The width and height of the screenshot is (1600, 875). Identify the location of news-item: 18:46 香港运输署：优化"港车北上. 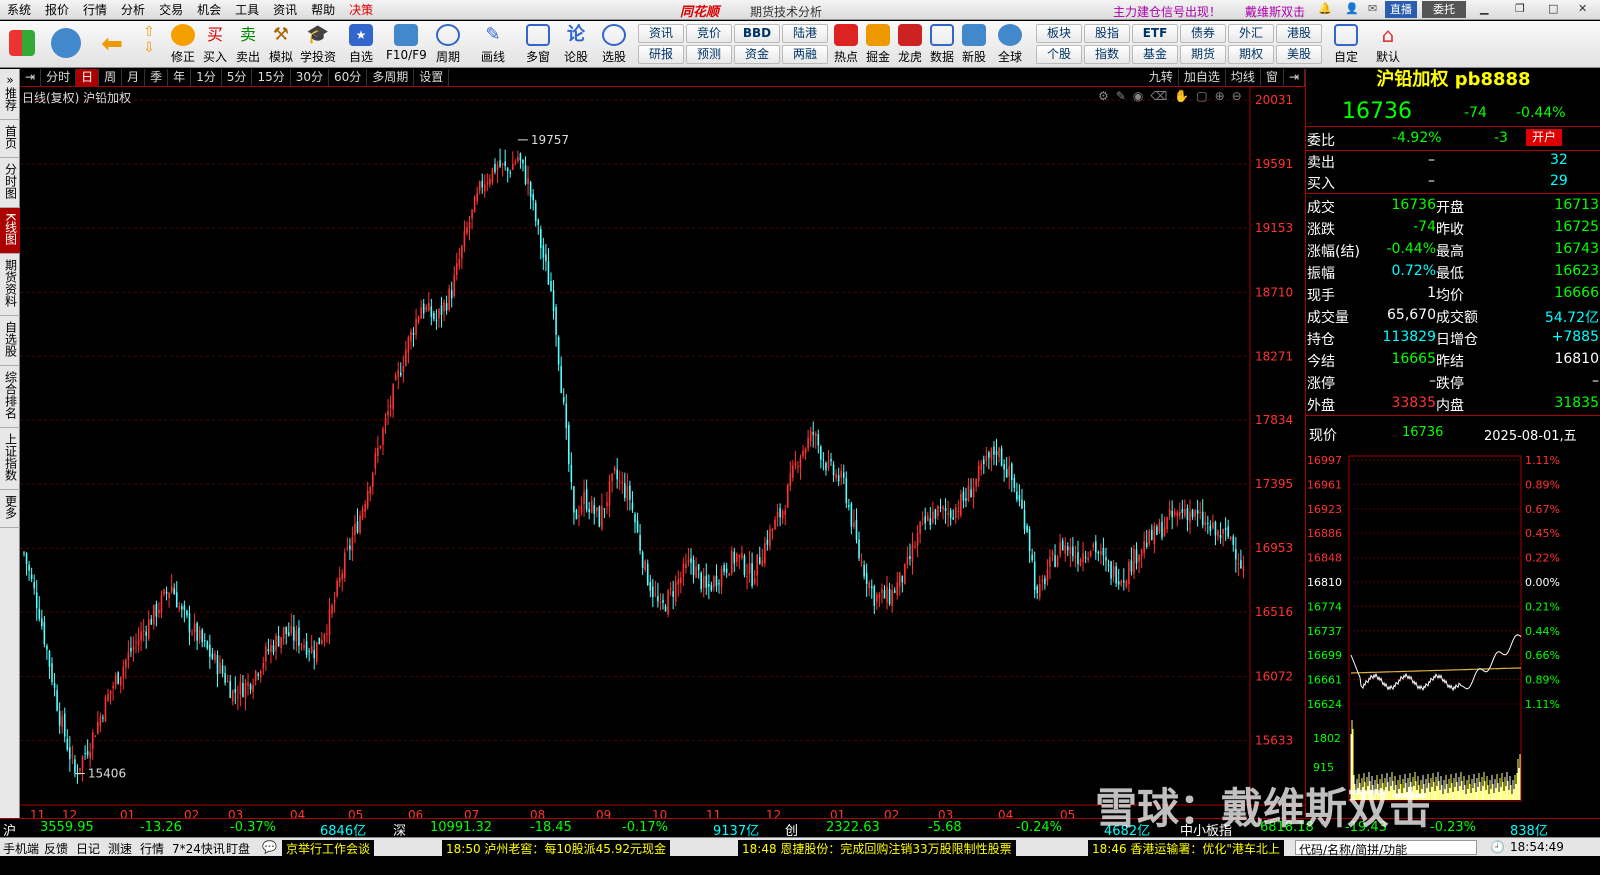
(1186, 848).